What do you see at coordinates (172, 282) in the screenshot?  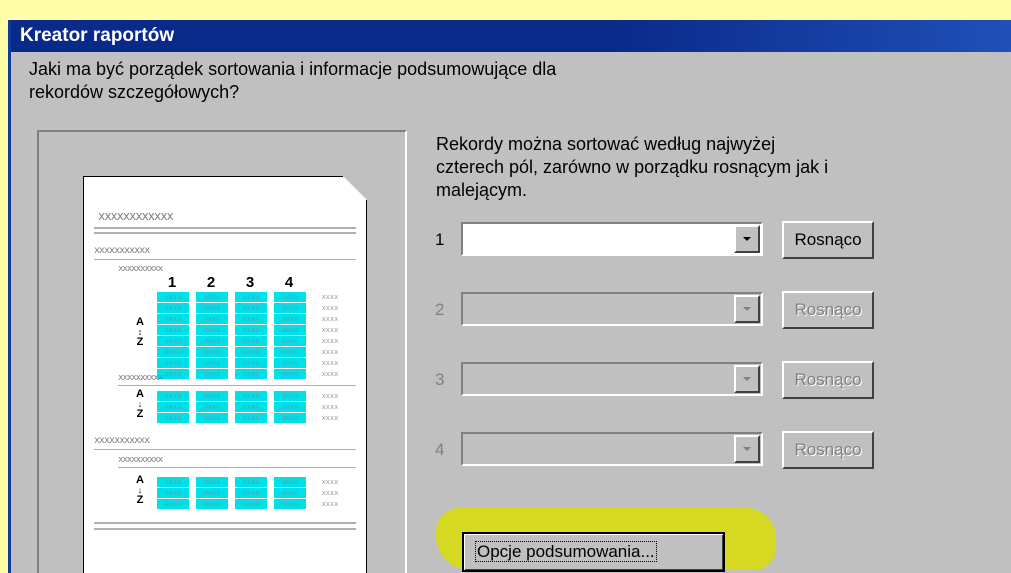 I see `column-number: 1` at bounding box center [172, 282].